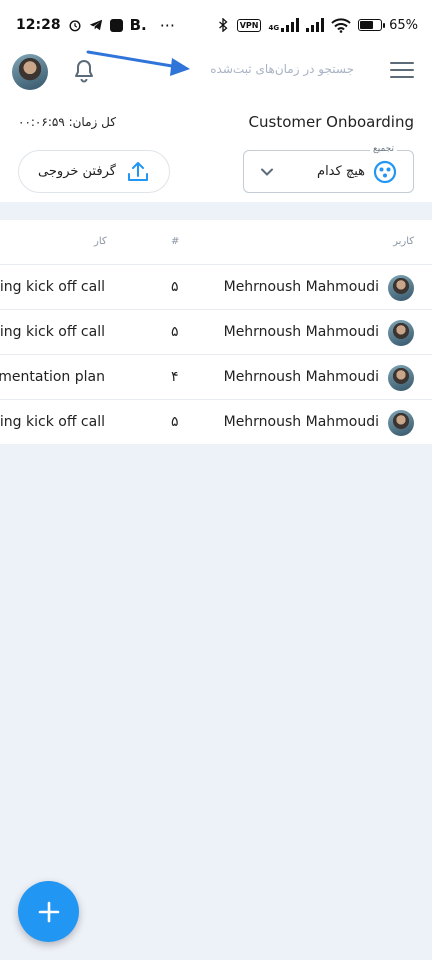 This screenshot has width=432, height=960. Describe the element at coordinates (216, 377) in the screenshot. I see `table-row: mentation plan ۴ Mehrnoush Mahmoudi` at that location.